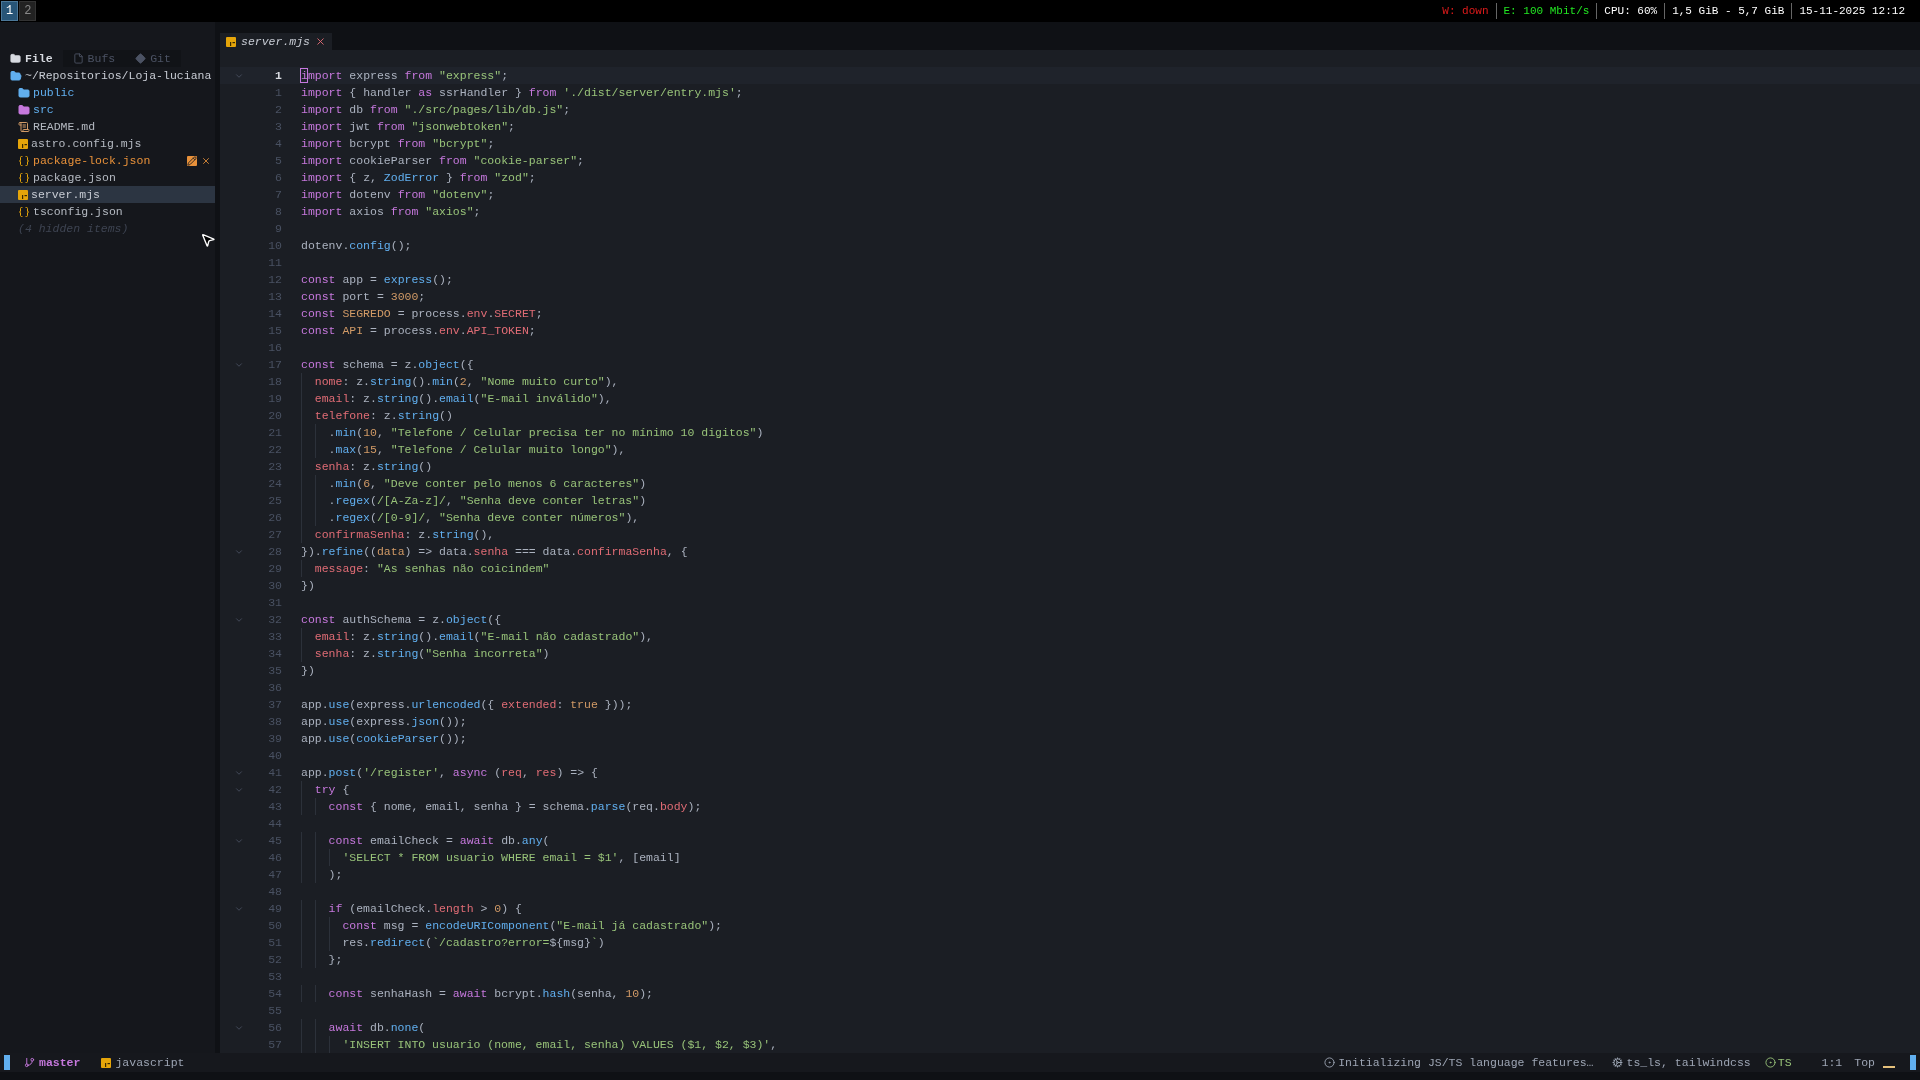 This screenshot has width=1920, height=1080. Describe the element at coordinates (274, 449) in the screenshot. I see `line-number: 22` at that location.